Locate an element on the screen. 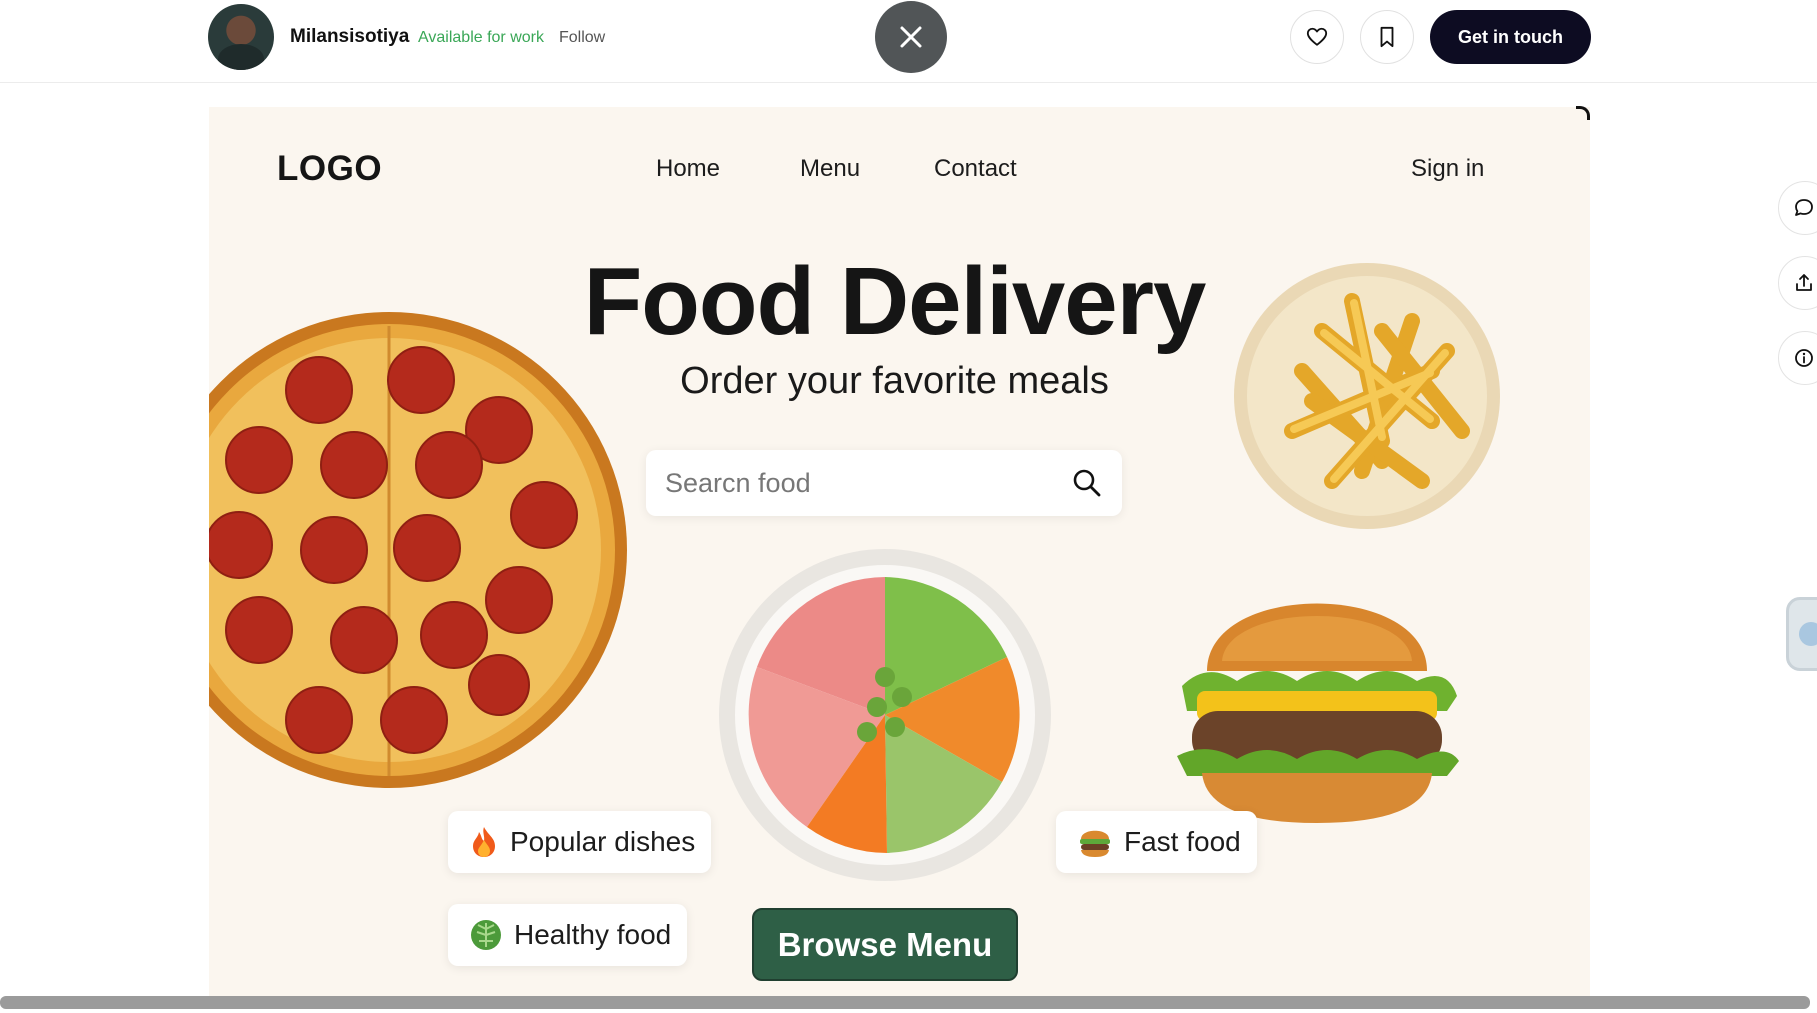 The height and width of the screenshot is (1013, 1817). bookmark-icon is located at coordinates (1387, 37).